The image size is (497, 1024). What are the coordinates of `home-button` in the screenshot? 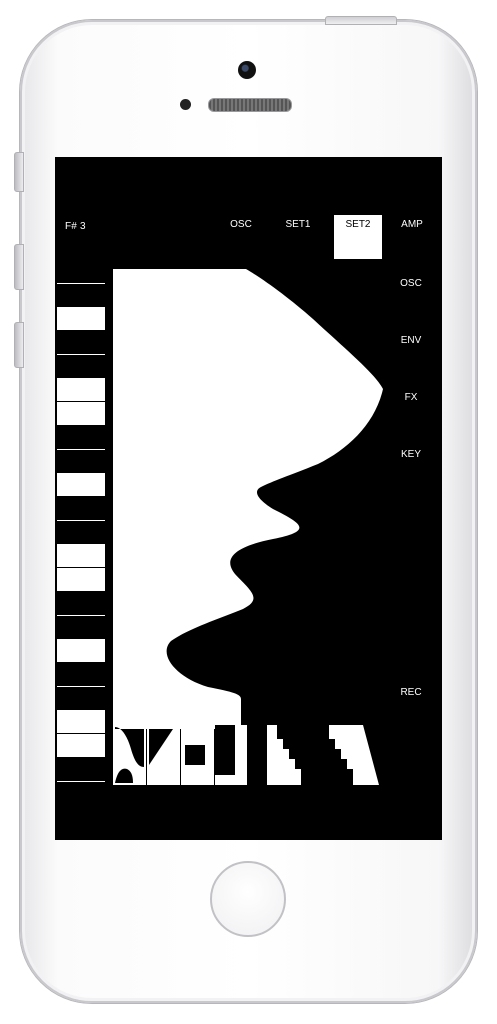 It's located at (248, 899).